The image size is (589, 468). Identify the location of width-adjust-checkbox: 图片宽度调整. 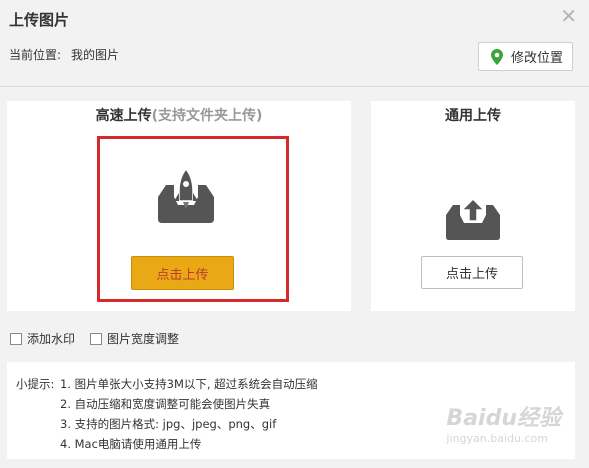
(134, 338).